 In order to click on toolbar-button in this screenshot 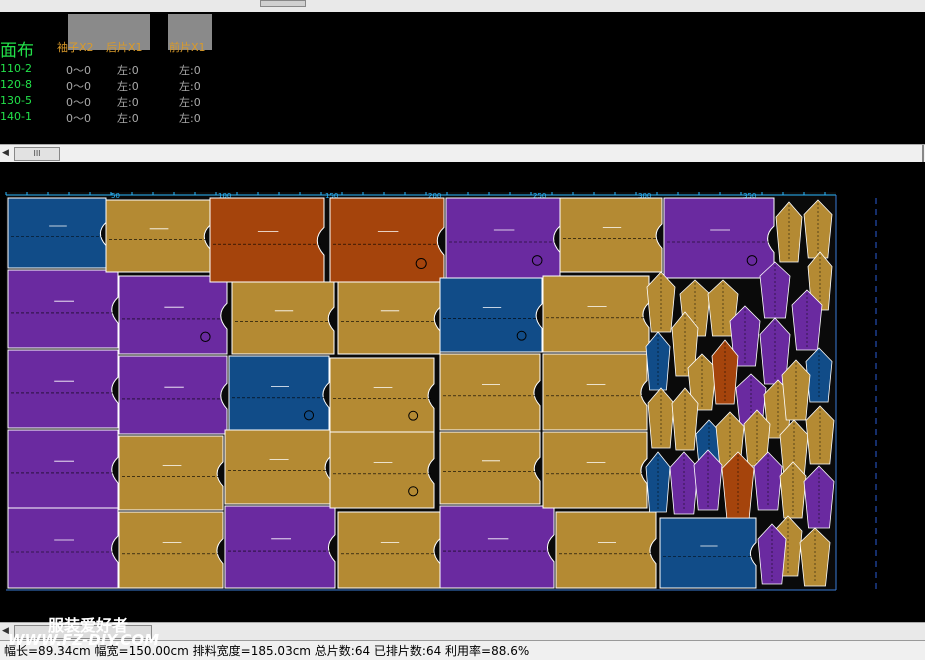, I will do `click(283, 3)`.